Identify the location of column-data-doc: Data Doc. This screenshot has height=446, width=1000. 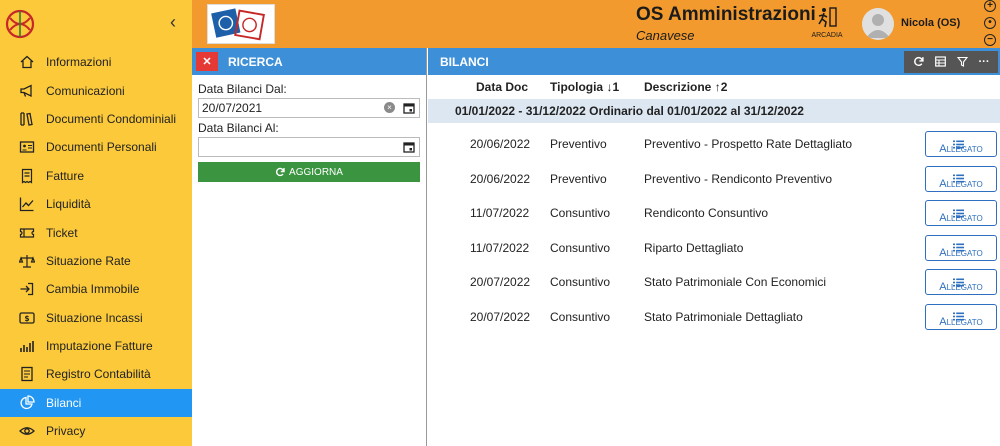
(502, 87).